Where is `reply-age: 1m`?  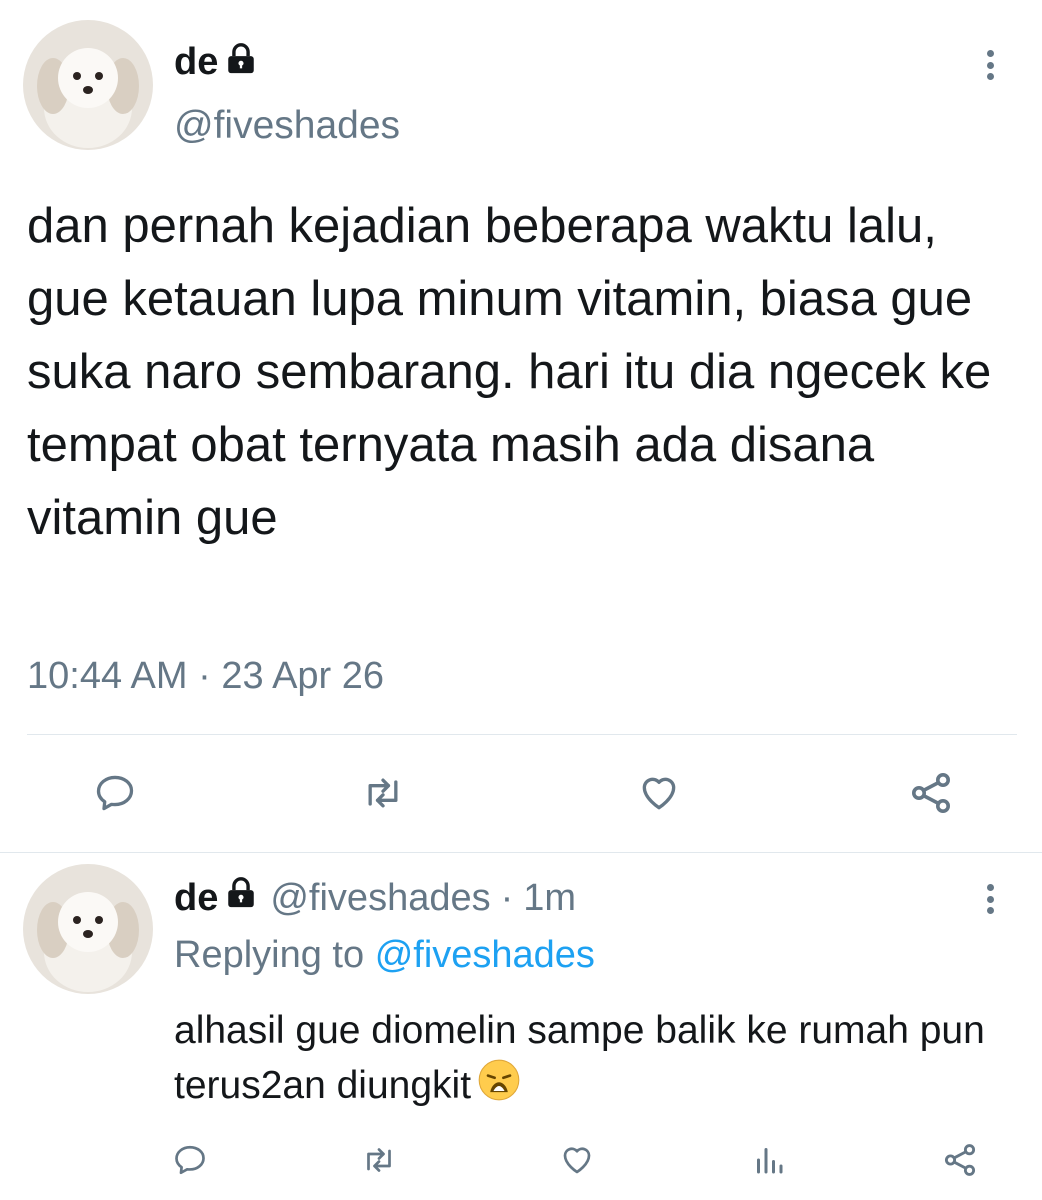 reply-age: 1m is located at coordinates (550, 897).